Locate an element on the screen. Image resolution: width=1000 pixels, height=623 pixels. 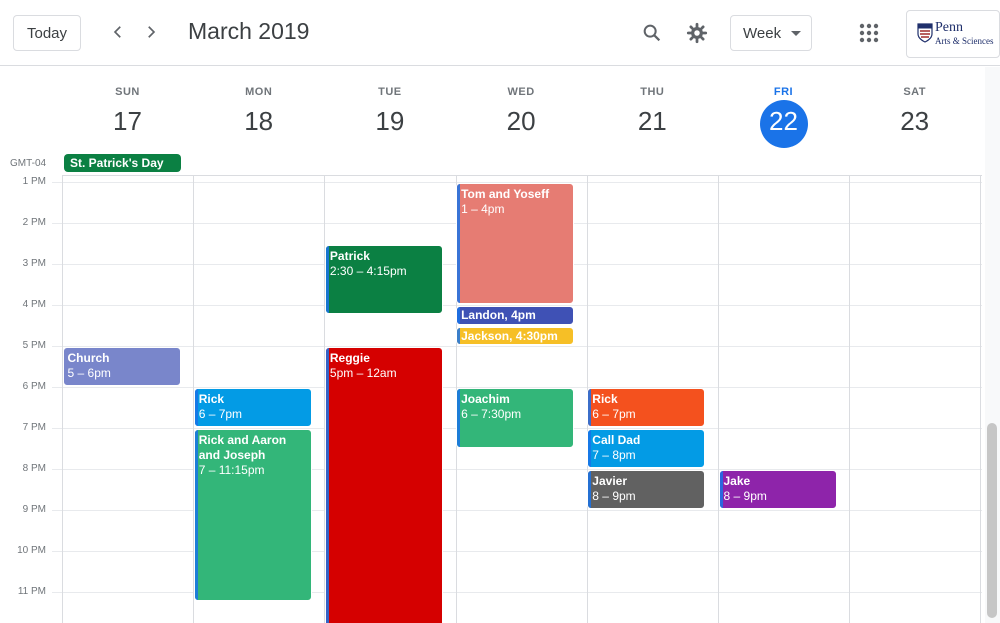
search-icon is located at coordinates (652, 33).